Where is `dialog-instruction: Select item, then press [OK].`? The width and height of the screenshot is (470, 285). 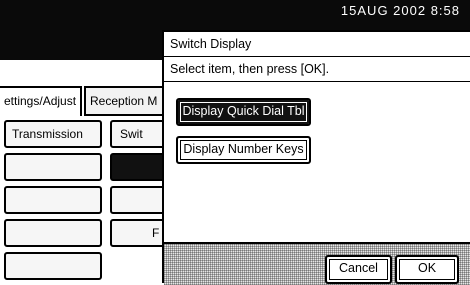 dialog-instruction: Select item, then press [OK]. is located at coordinates (250, 69).